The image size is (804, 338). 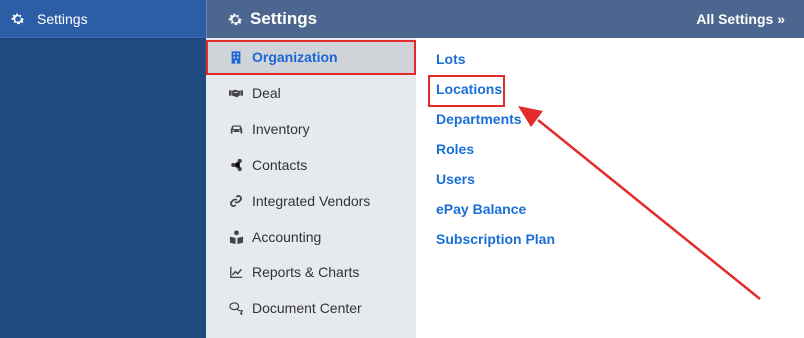 I want to click on category-integrated-vendors: Integrated Vendors, so click(x=311, y=201).